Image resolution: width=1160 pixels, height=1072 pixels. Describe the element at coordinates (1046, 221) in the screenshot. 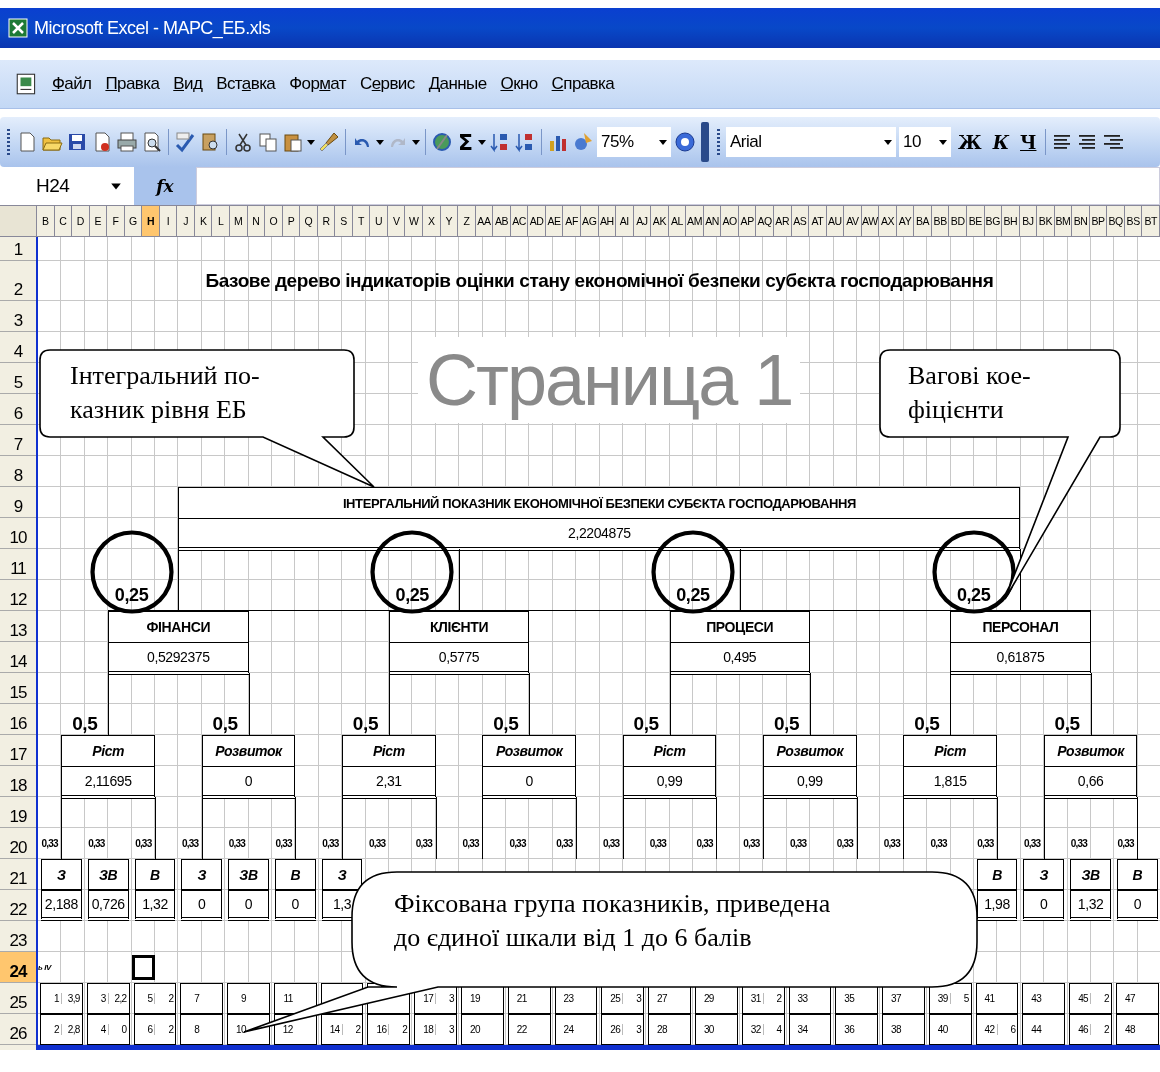

I see `column-header: BK` at that location.